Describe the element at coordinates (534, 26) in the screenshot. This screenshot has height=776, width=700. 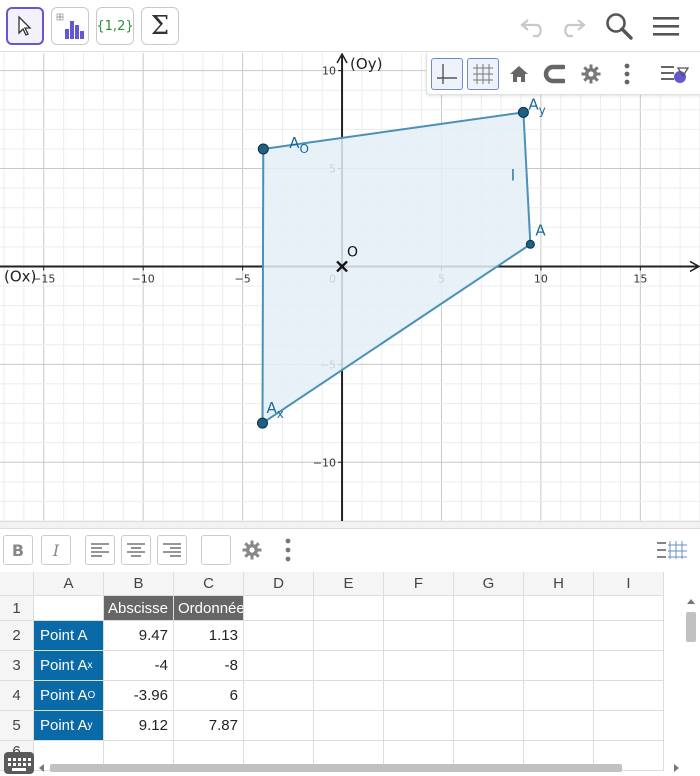
I see `undo-button` at that location.